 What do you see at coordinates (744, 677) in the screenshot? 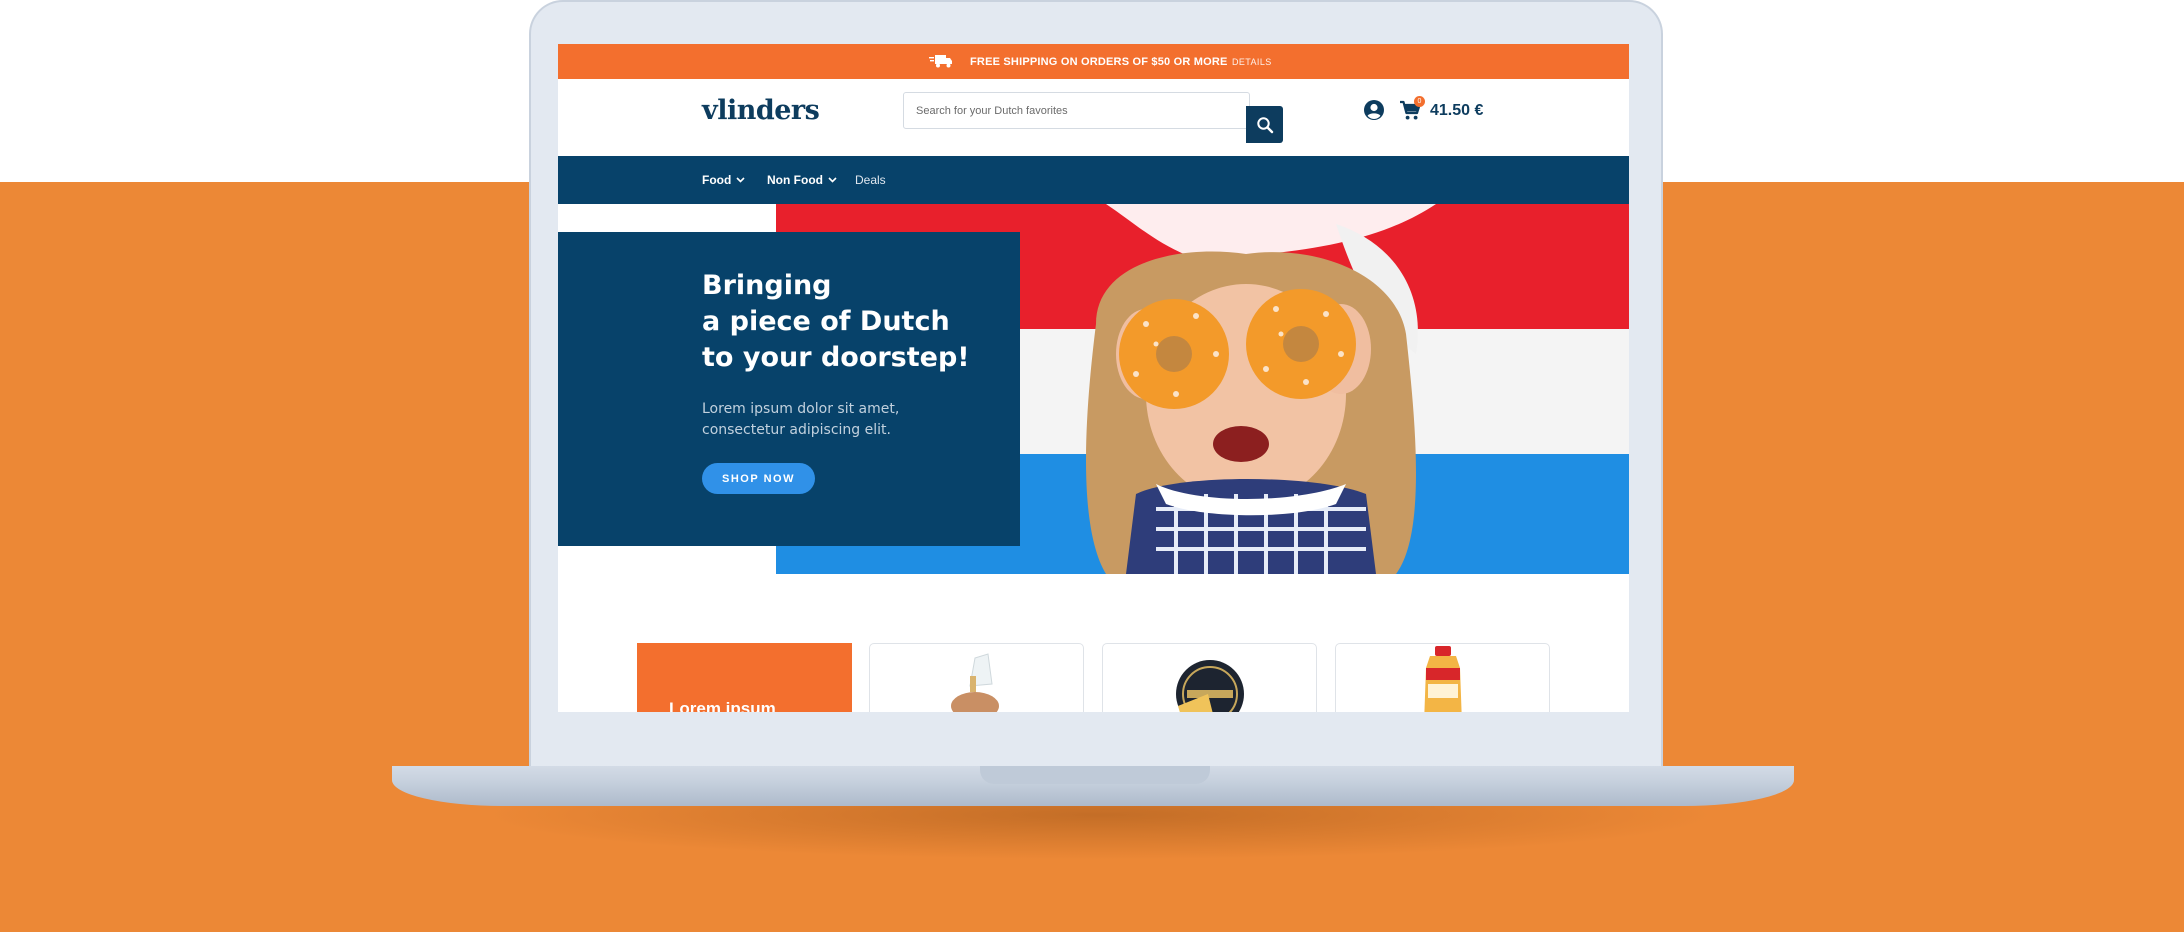
I see `category-promo-card: Lorem ipsum` at bounding box center [744, 677].